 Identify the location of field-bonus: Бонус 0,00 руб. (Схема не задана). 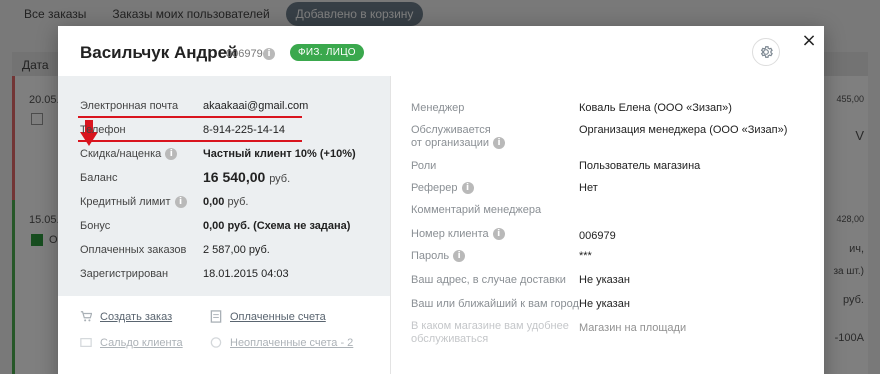
(224, 231).